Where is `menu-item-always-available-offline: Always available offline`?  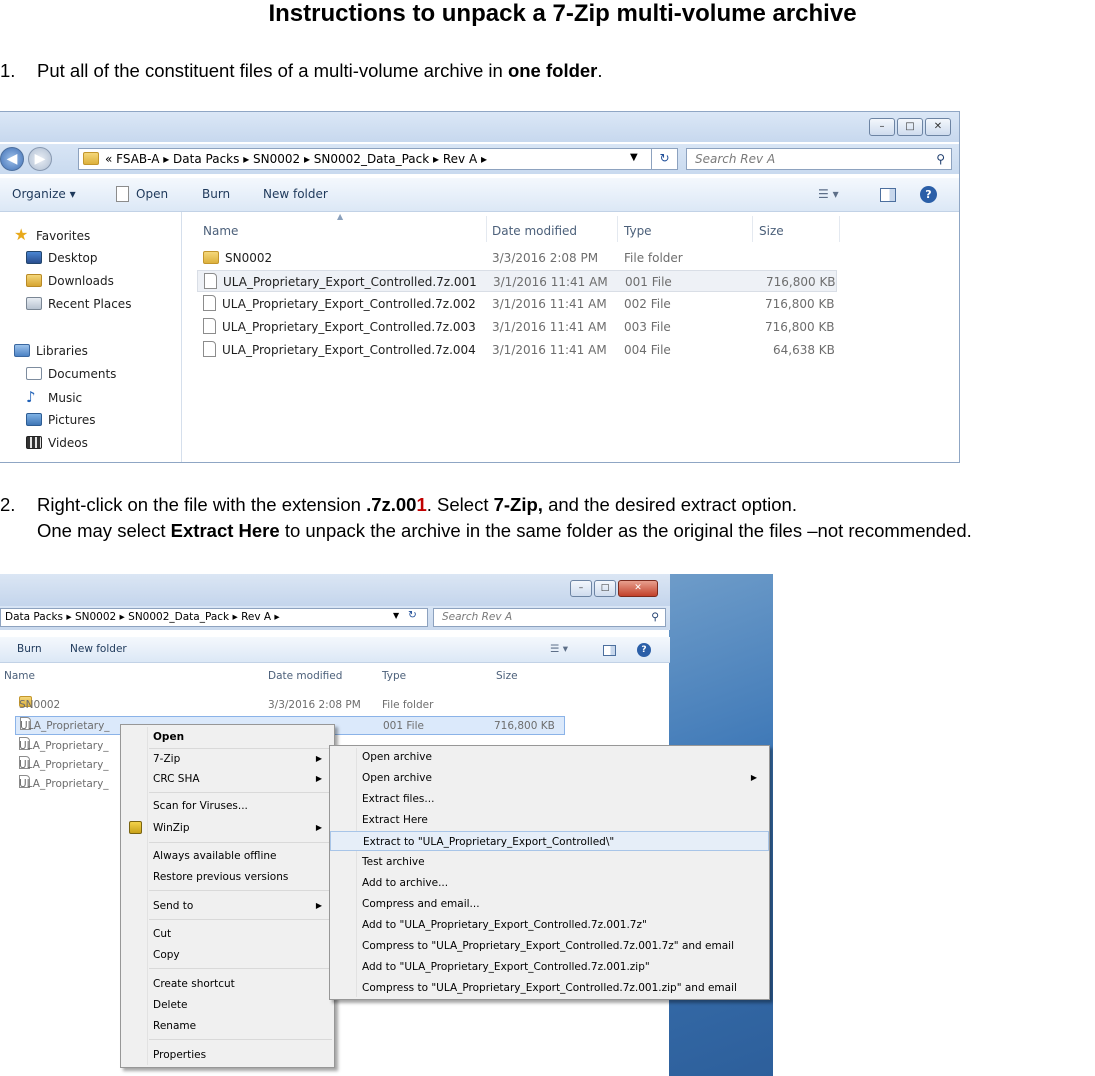 menu-item-always-available-offline: Always available offline is located at coordinates (227, 856).